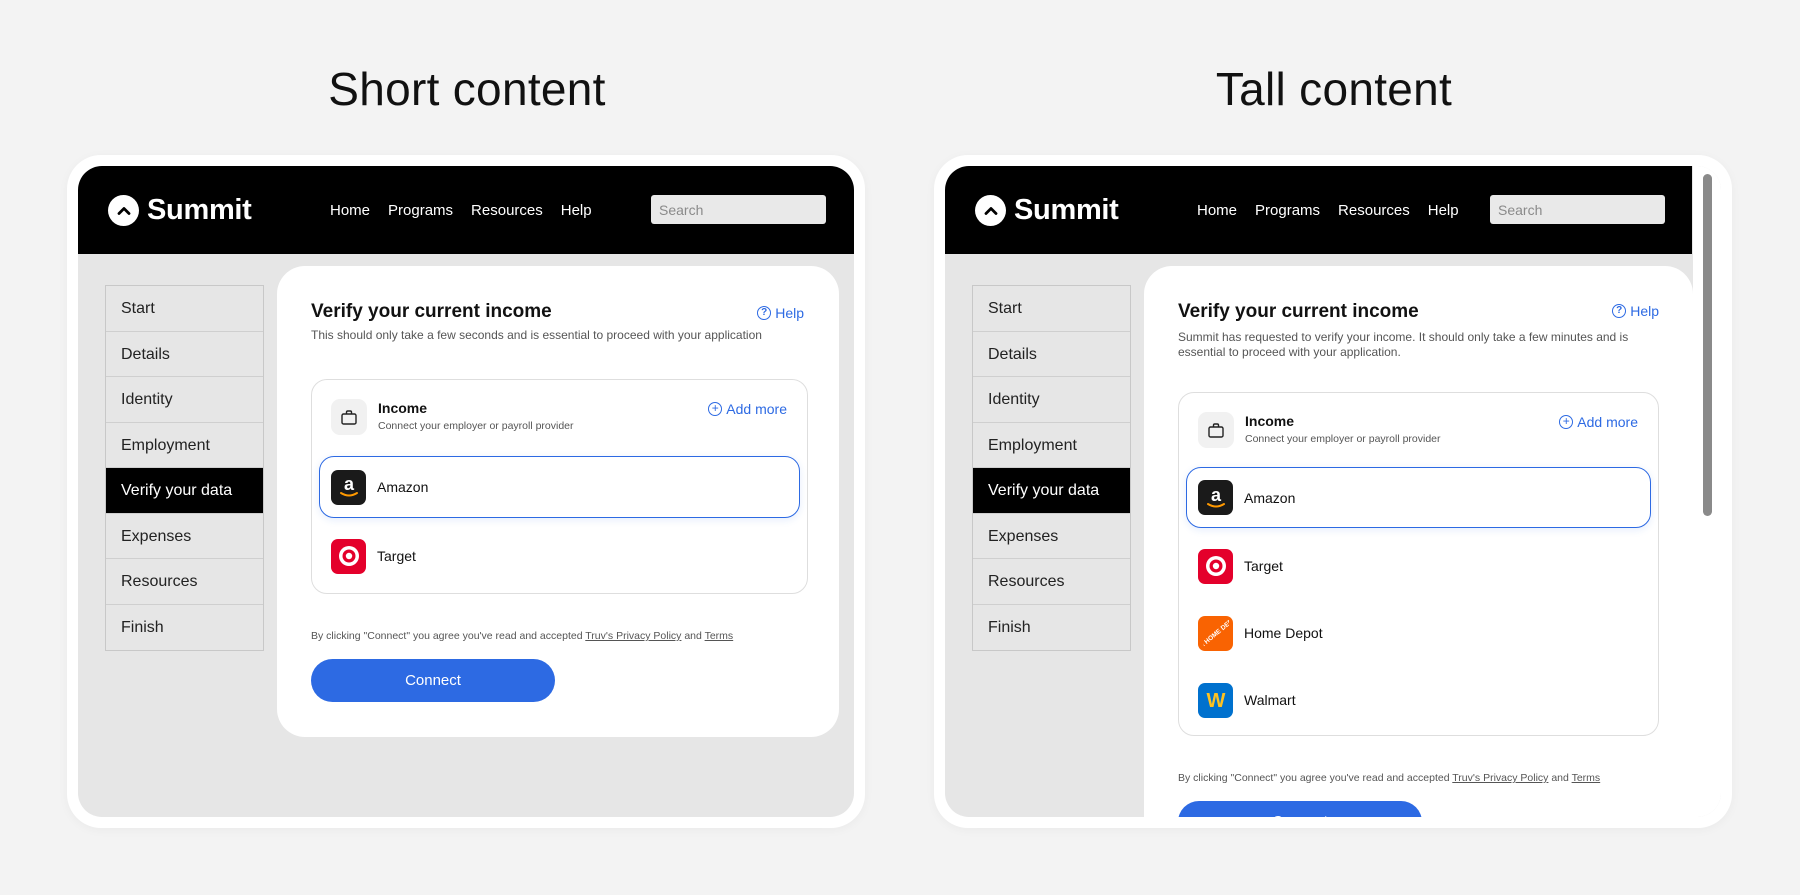  What do you see at coordinates (1707, 345) in the screenshot?
I see `scrollbar-thumb` at bounding box center [1707, 345].